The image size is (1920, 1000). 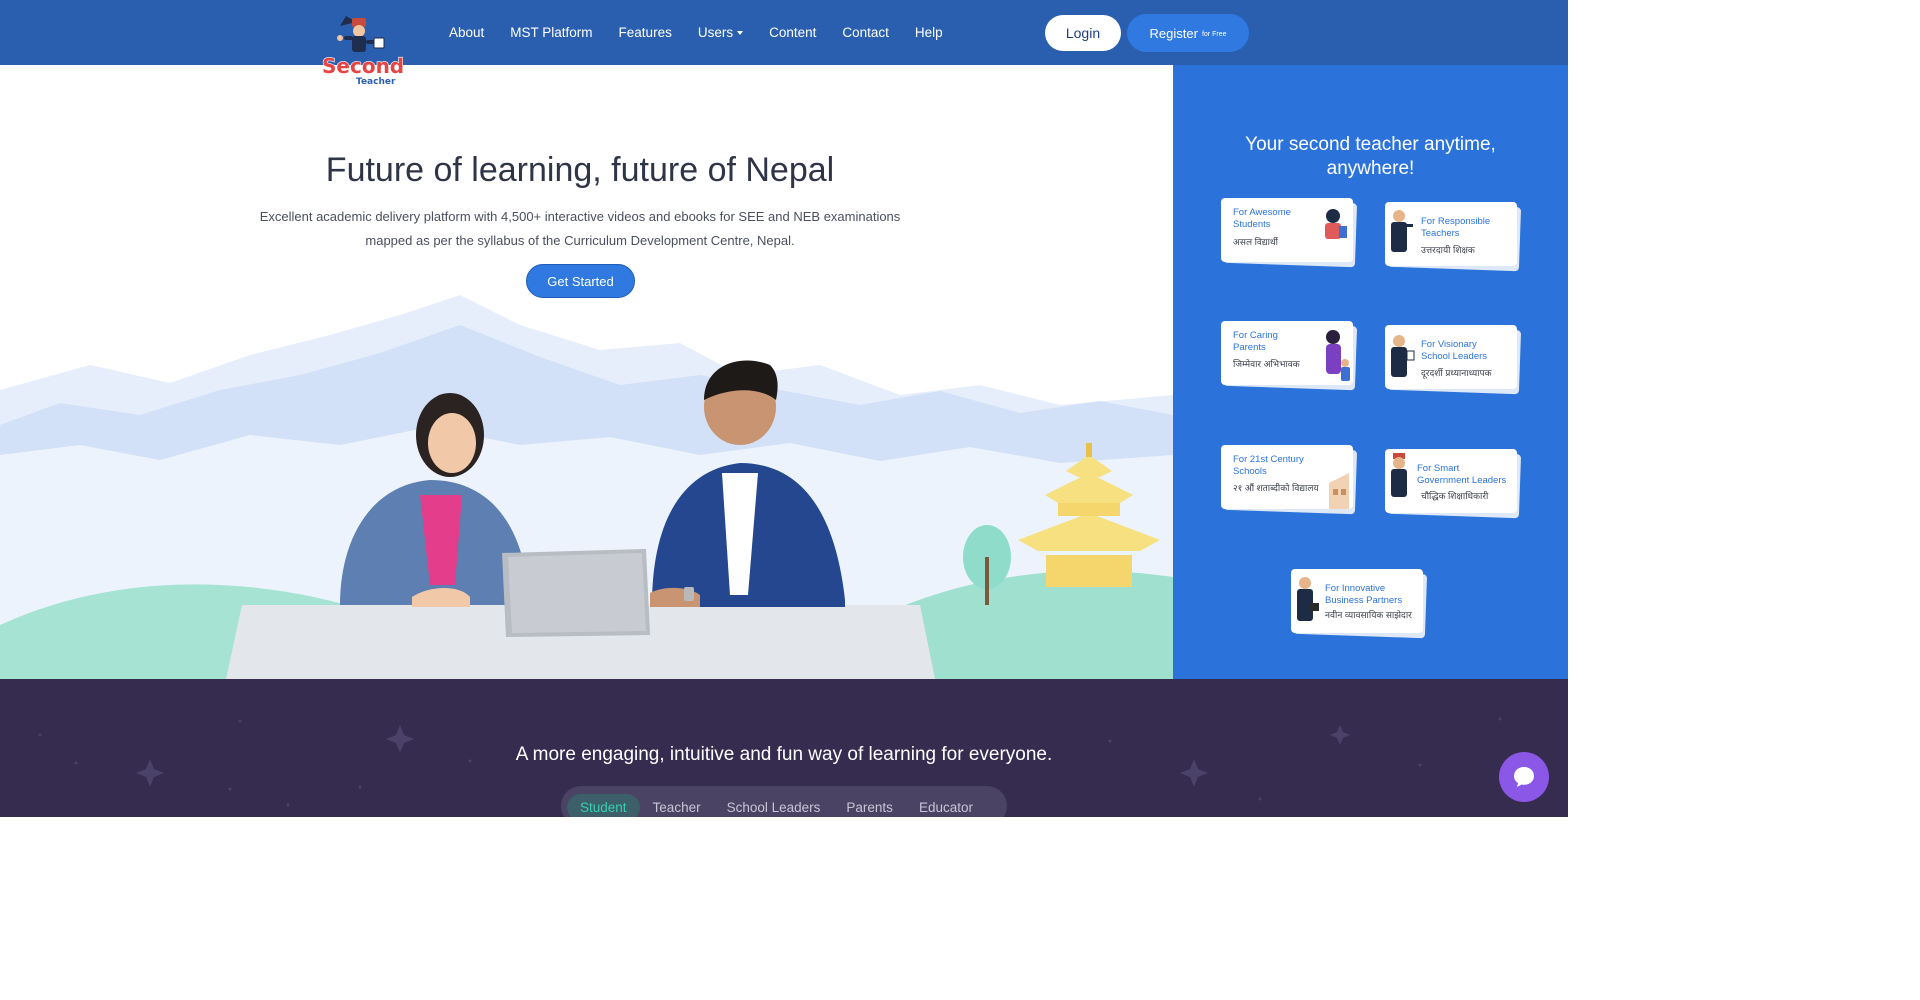 I want to click on nav-help: Help, so click(x=929, y=32).